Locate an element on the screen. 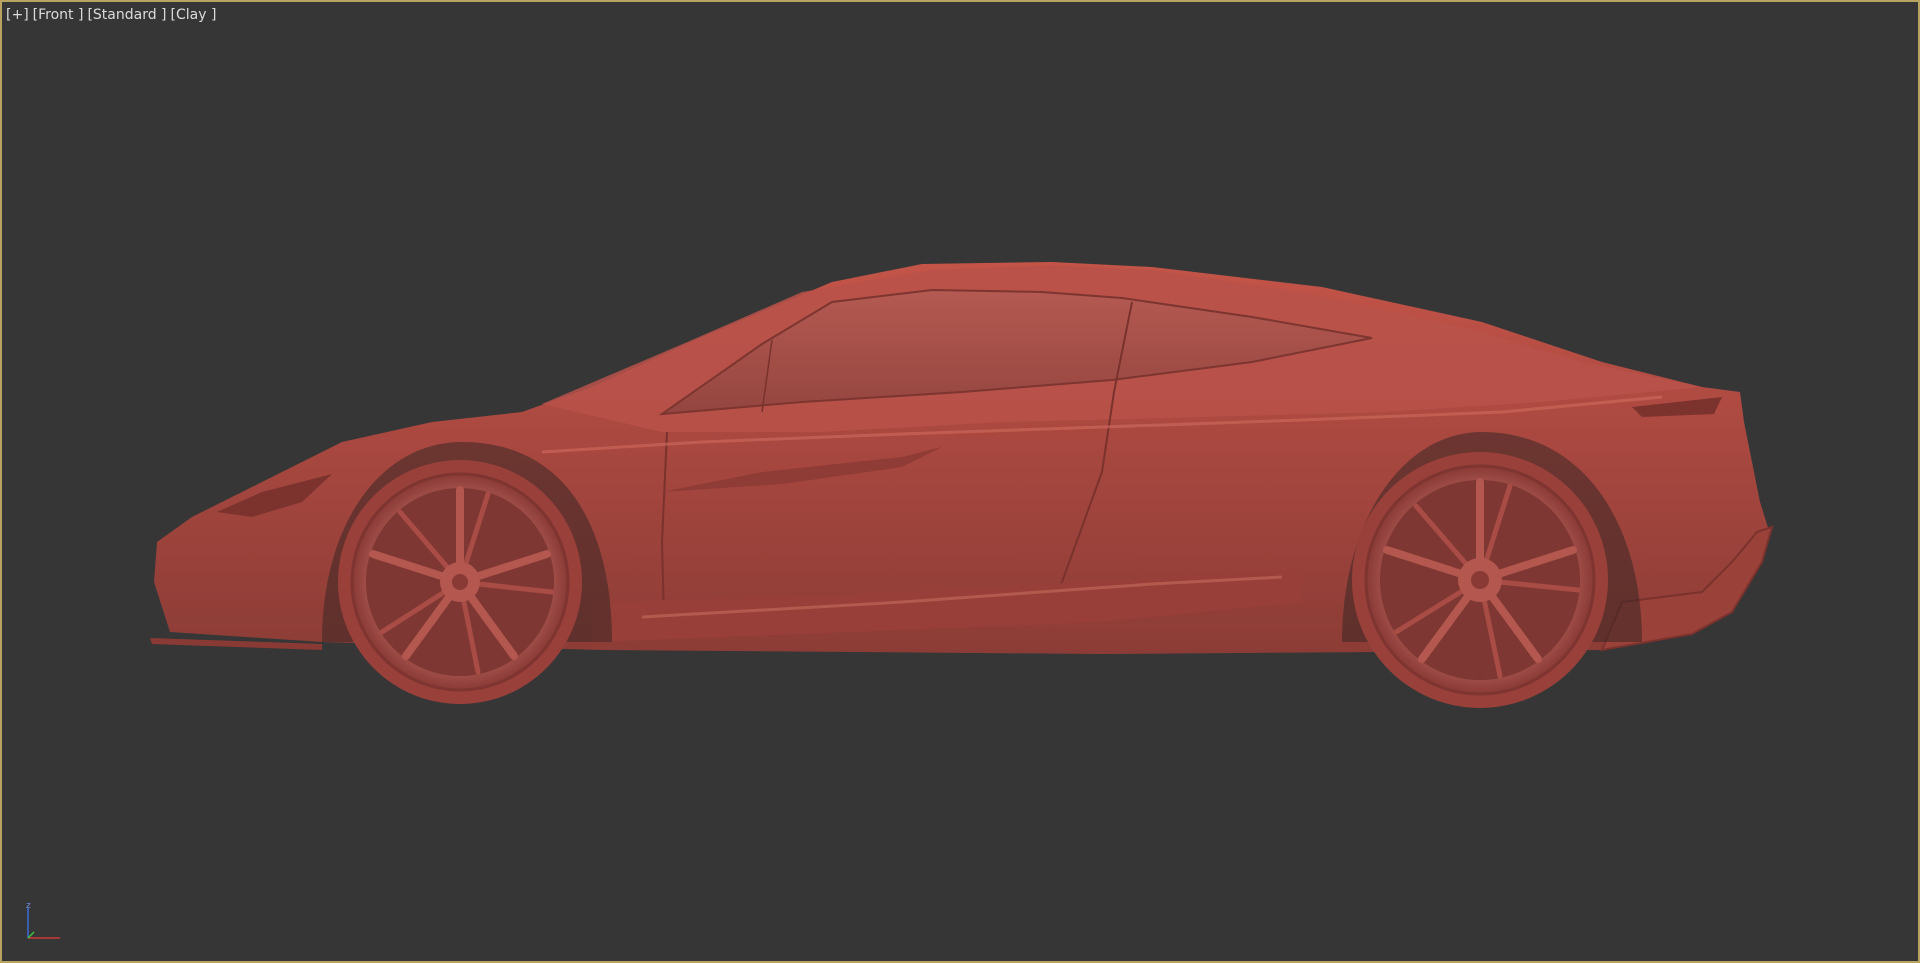  axis-z-label: z is located at coordinates (28, 906).